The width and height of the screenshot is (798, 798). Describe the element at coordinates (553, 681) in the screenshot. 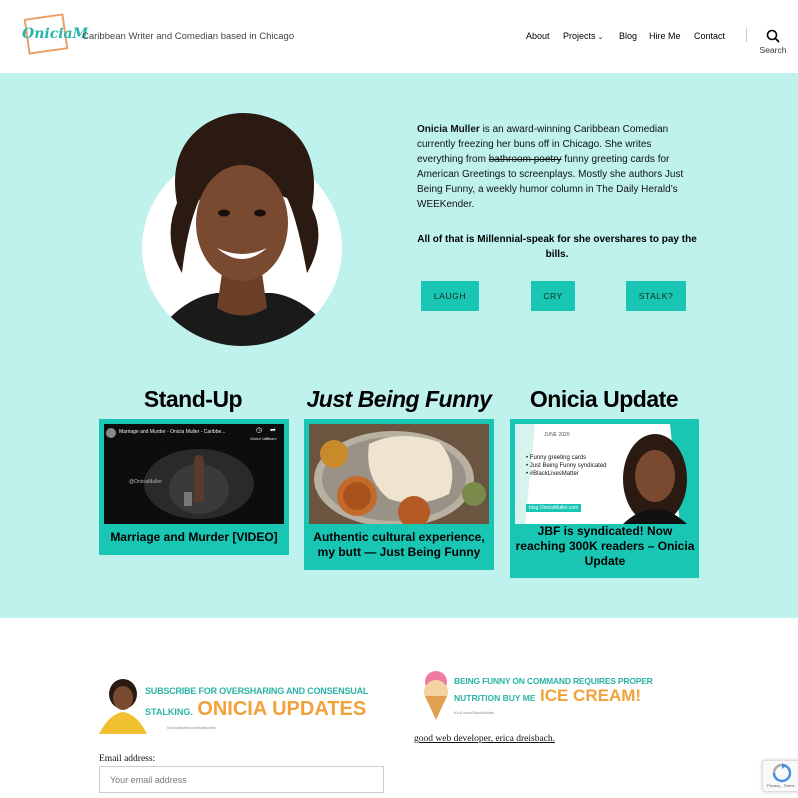

I see `ice-line-1: BEING FUNNY ON COMMAND REQUIRES PROPER` at that location.